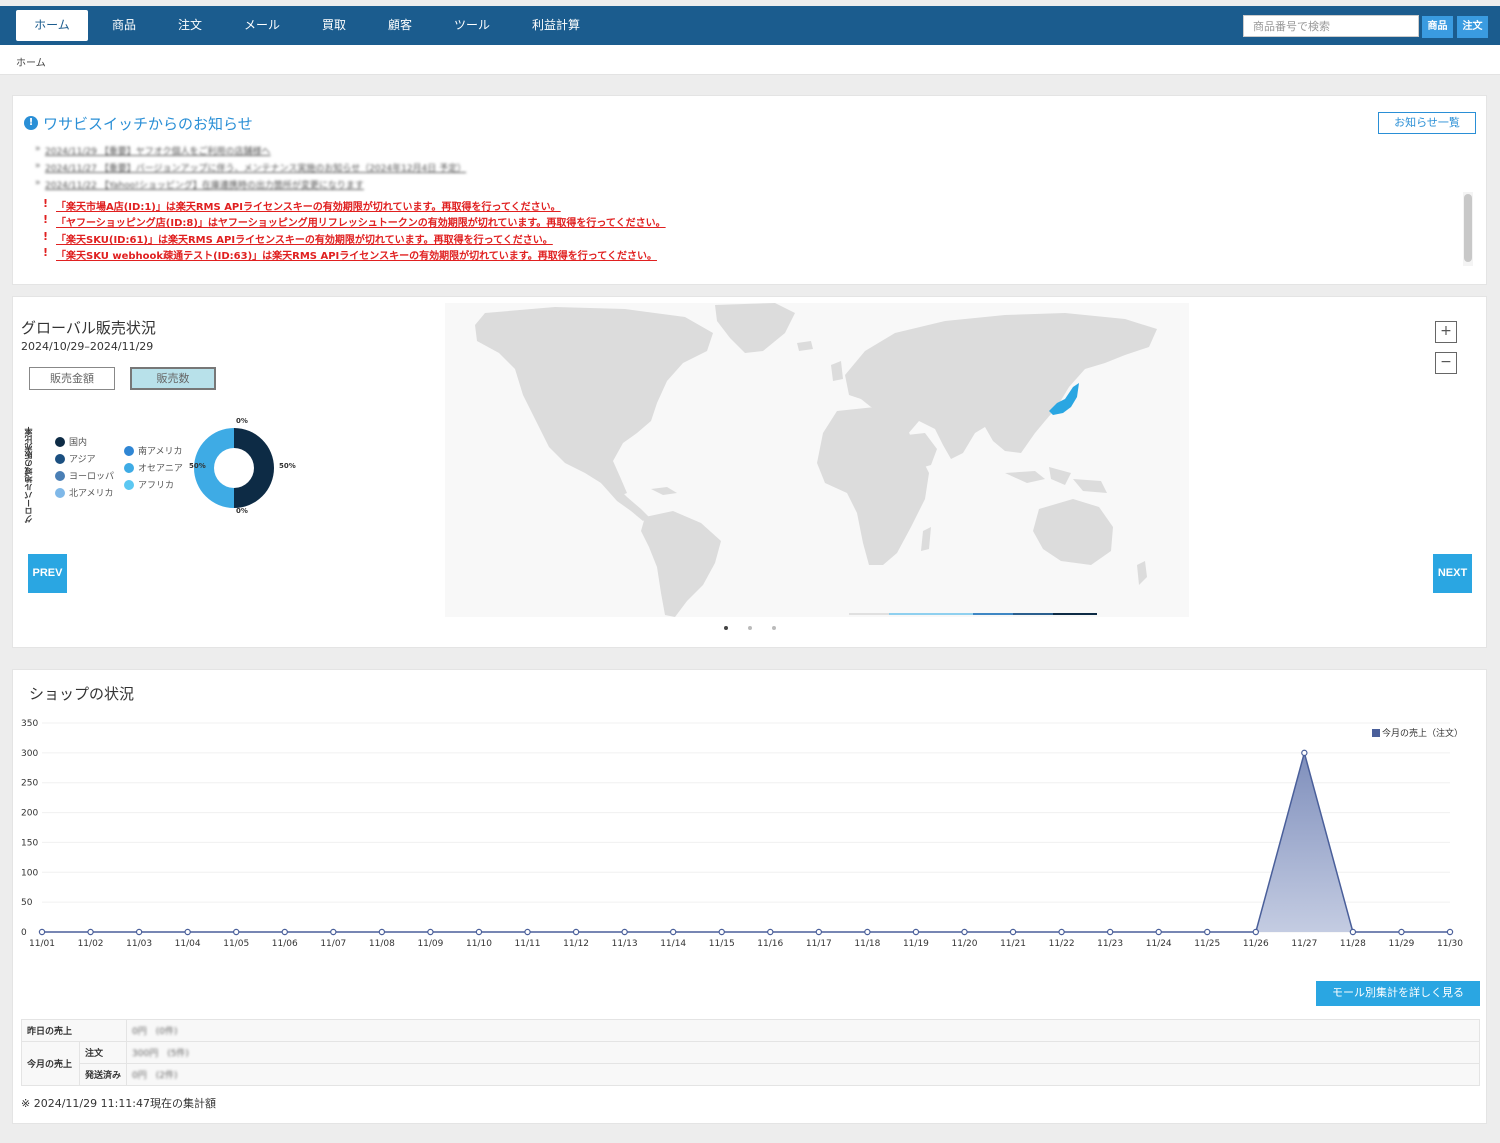 This screenshot has width=1500, height=1143. I want to click on nav-home: ホーム, so click(52, 25).